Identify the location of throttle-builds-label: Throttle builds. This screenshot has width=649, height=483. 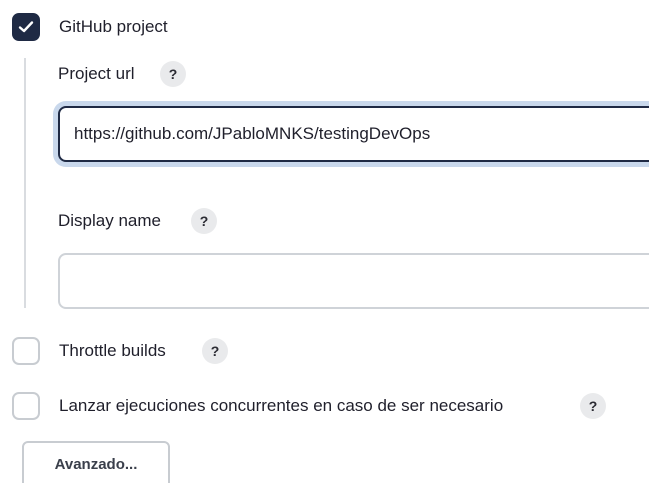
(112, 350).